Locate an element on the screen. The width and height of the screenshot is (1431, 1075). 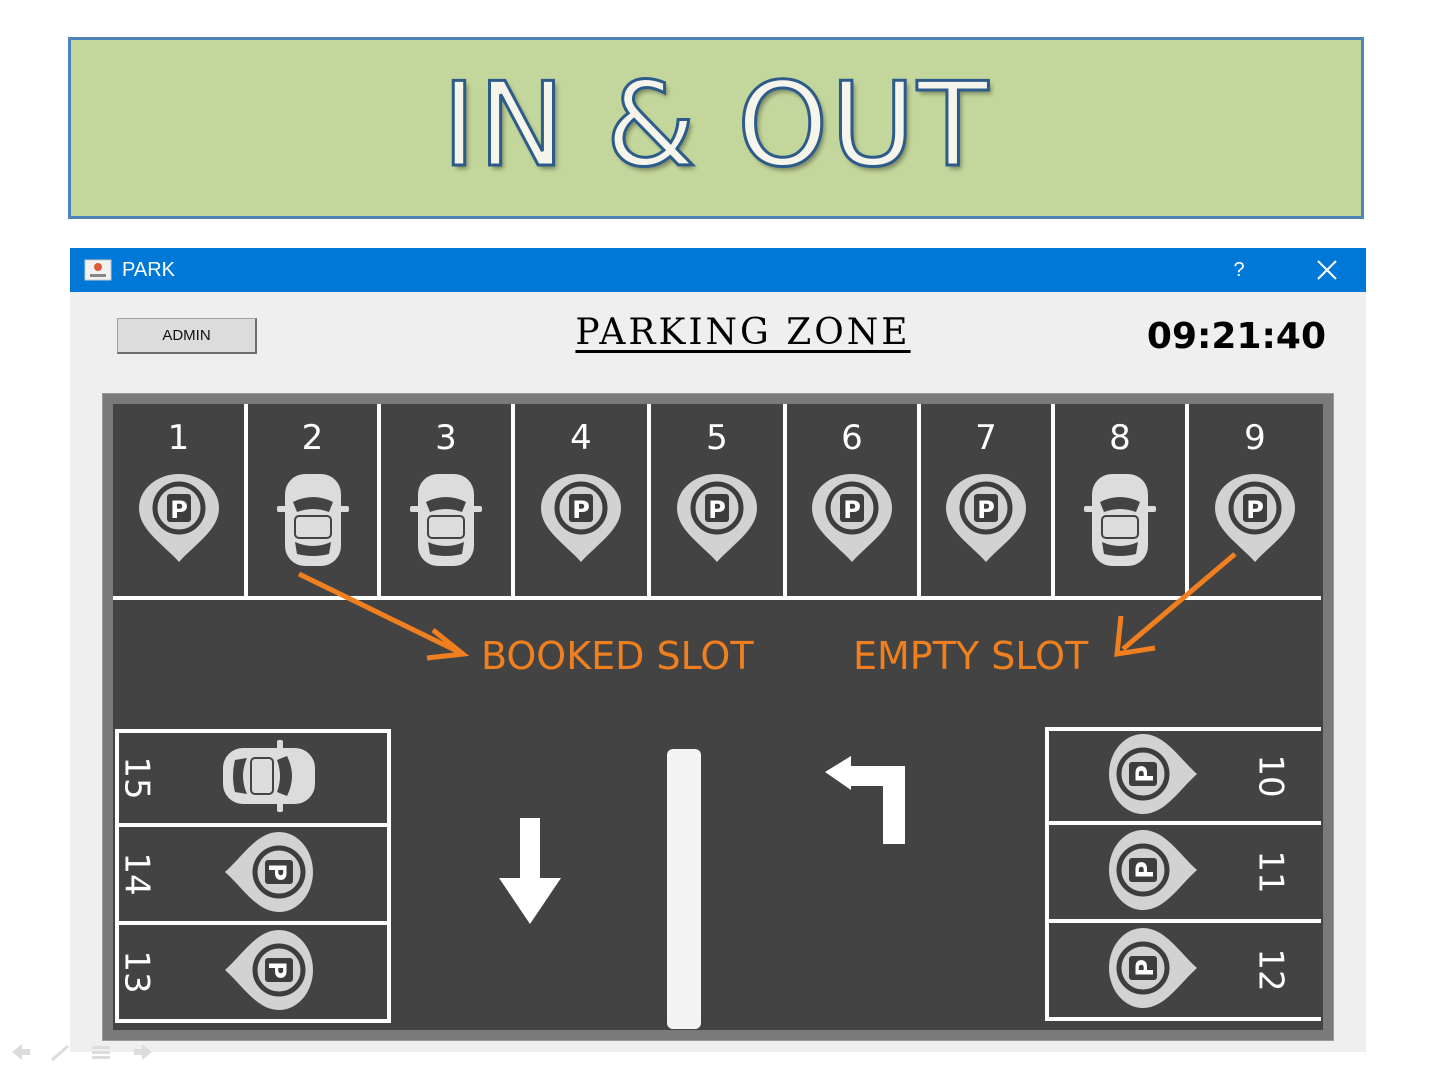
slide-nav-controls is located at coordinates (83, 1052).